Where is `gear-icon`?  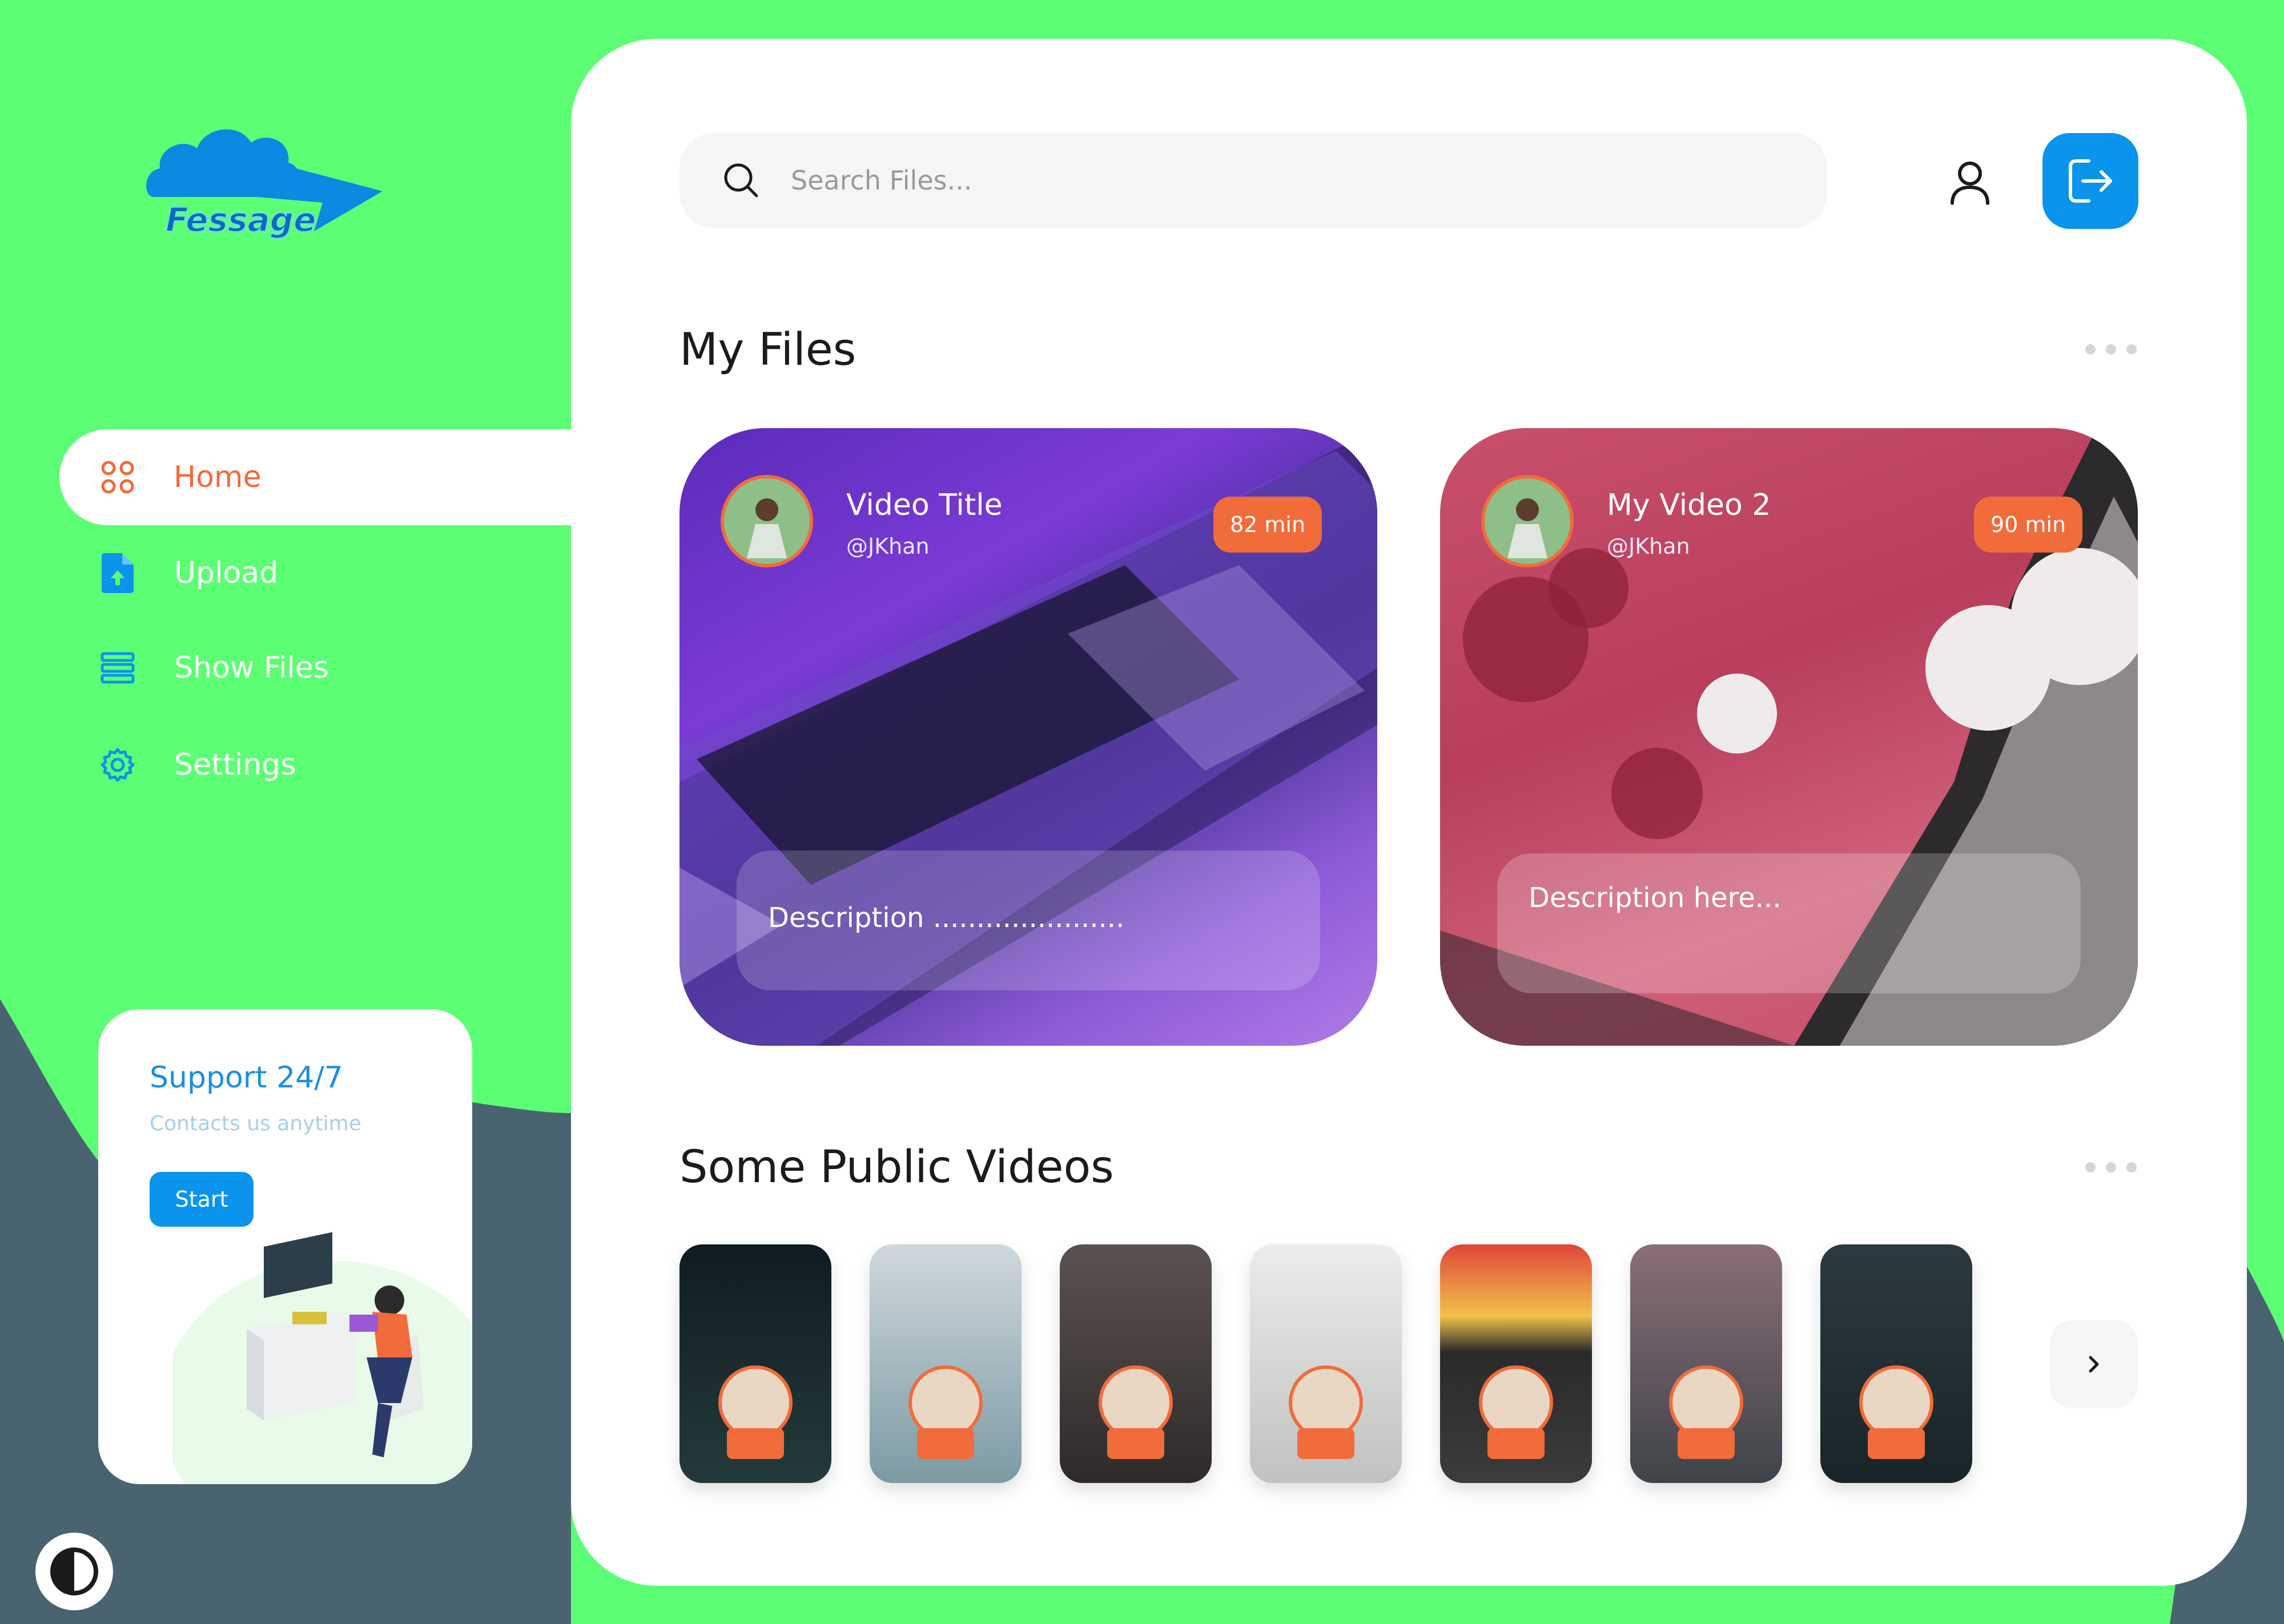
gear-icon is located at coordinates (117, 765).